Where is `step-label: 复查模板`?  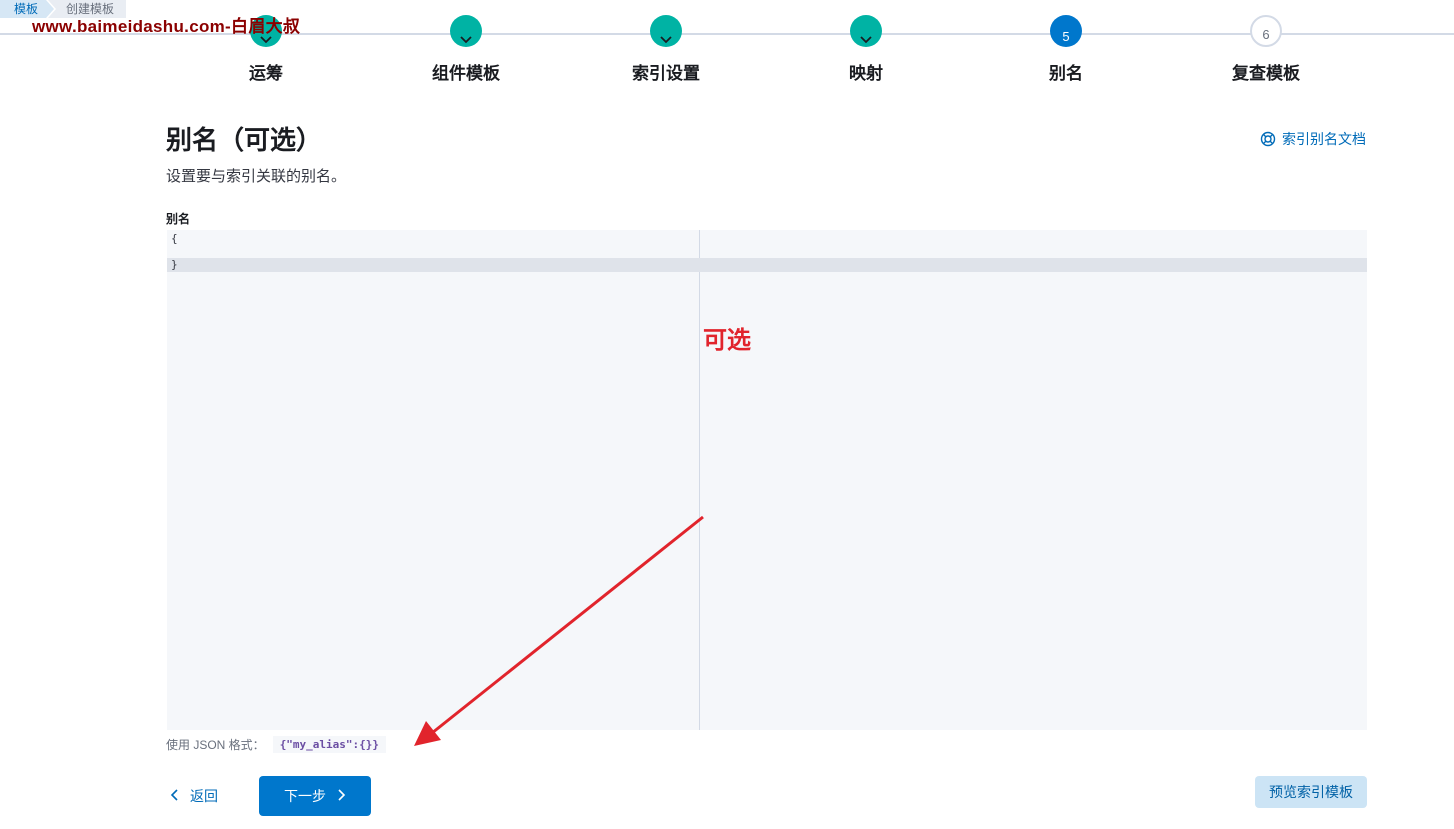 step-label: 复查模板 is located at coordinates (1266, 73).